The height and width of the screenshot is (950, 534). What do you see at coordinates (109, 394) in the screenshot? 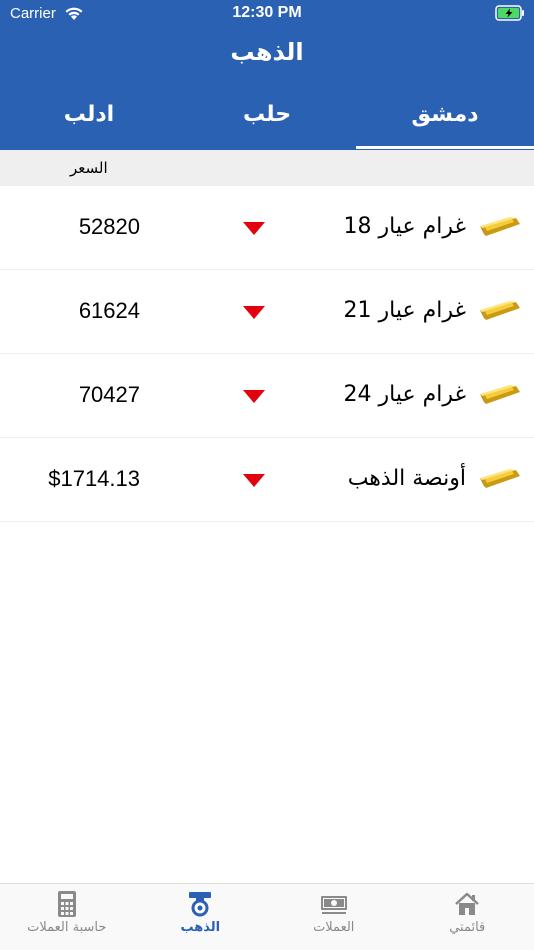
I see `item-price: 70427` at bounding box center [109, 394].